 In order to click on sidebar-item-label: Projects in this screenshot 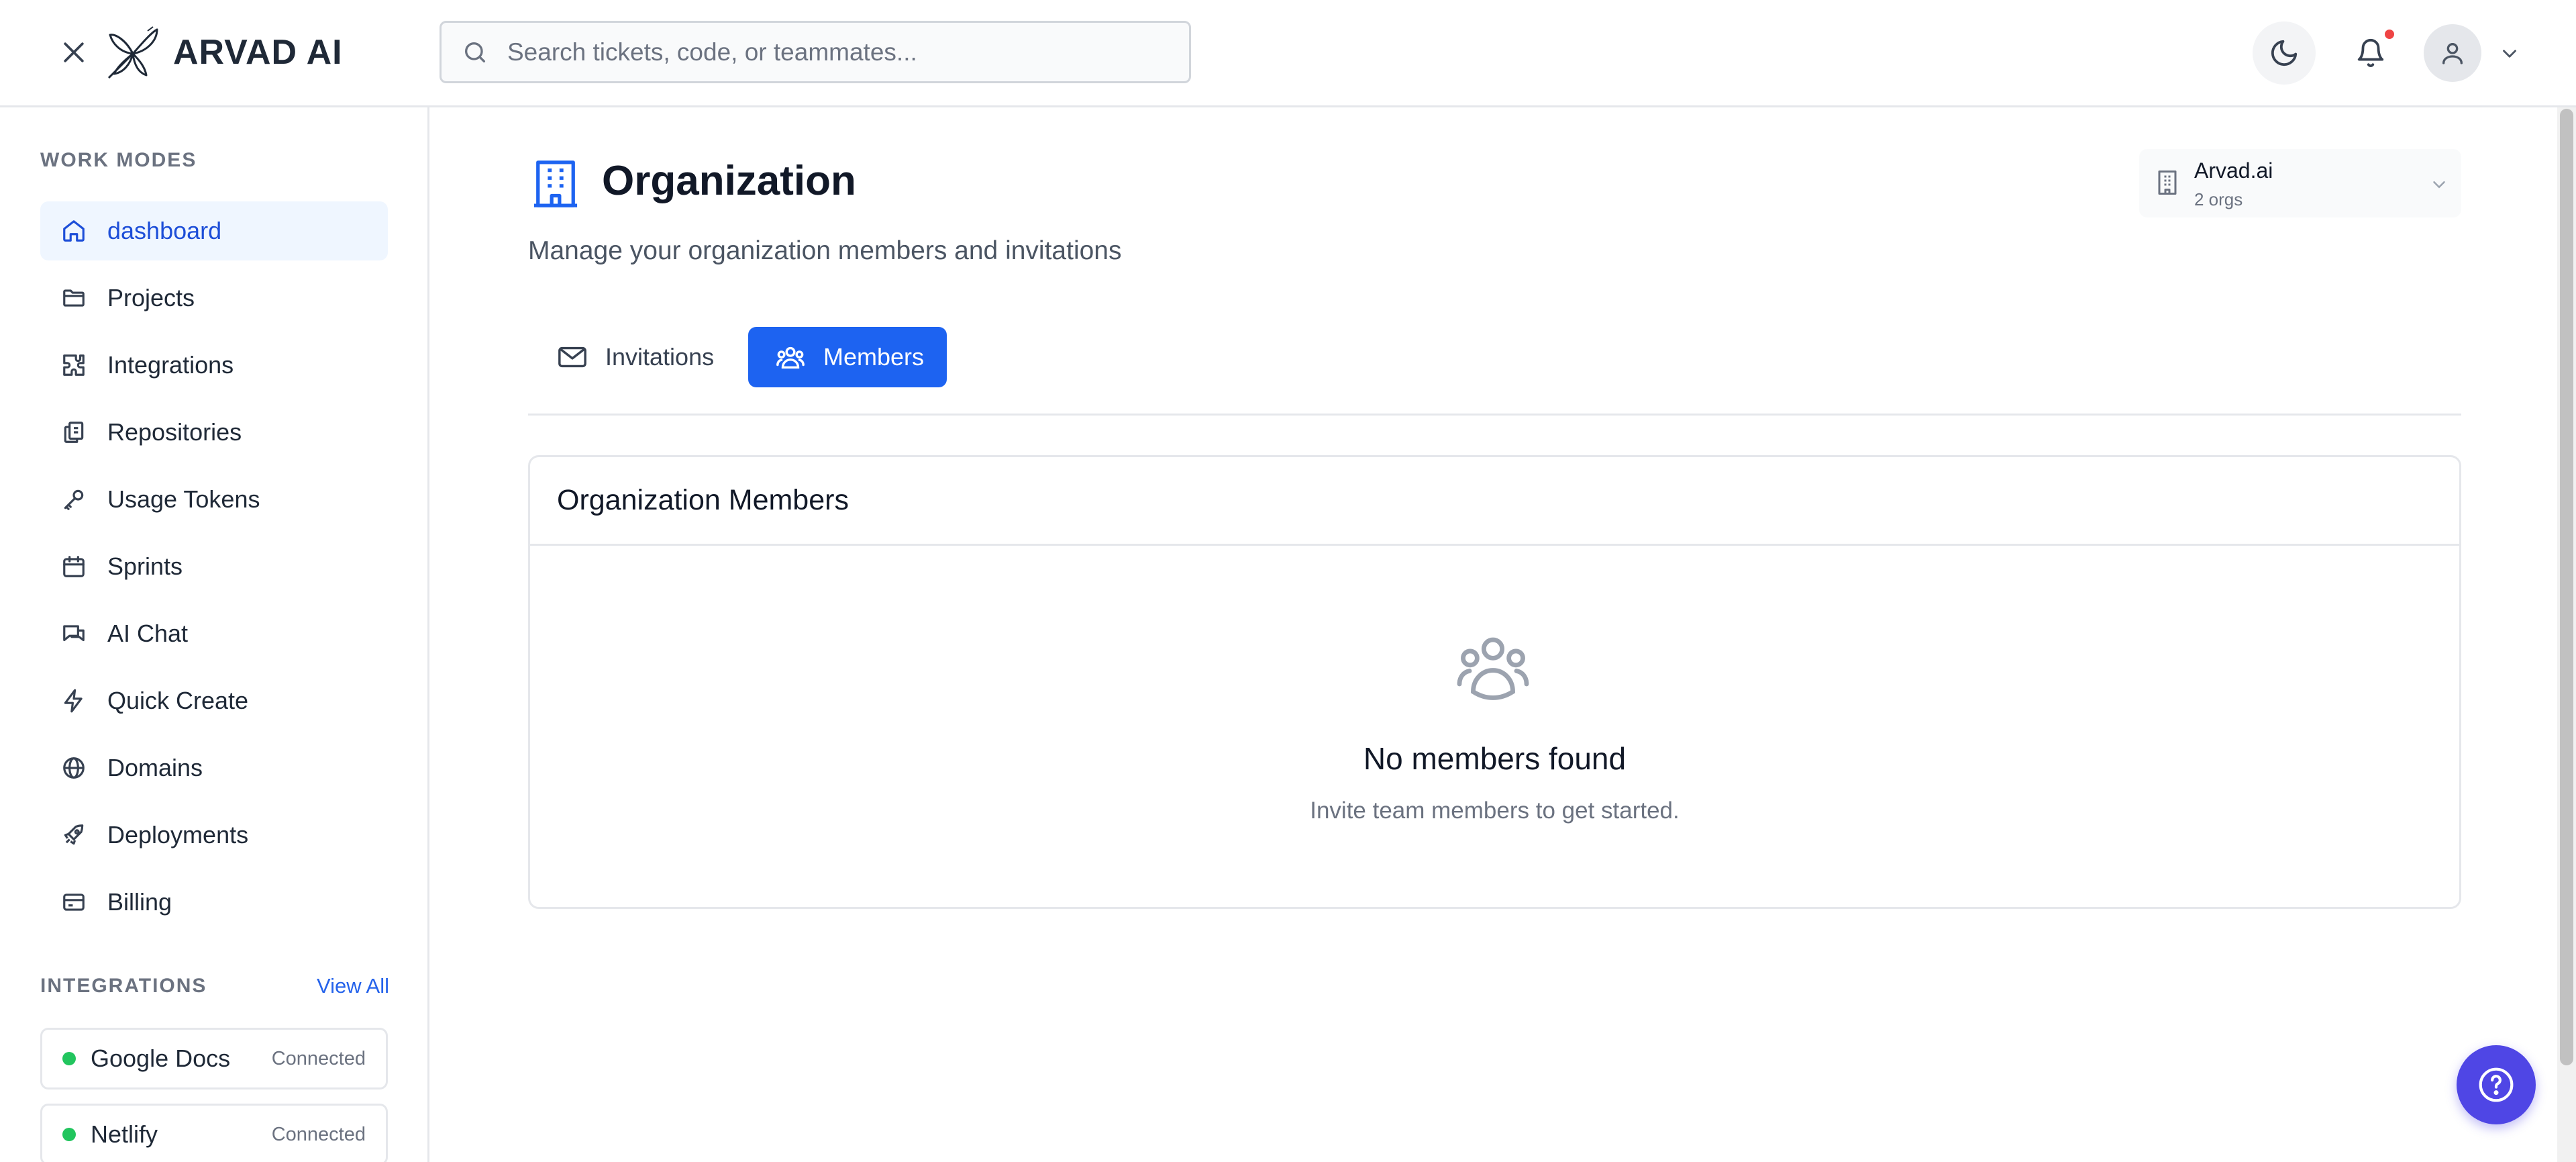, I will do `click(151, 297)`.